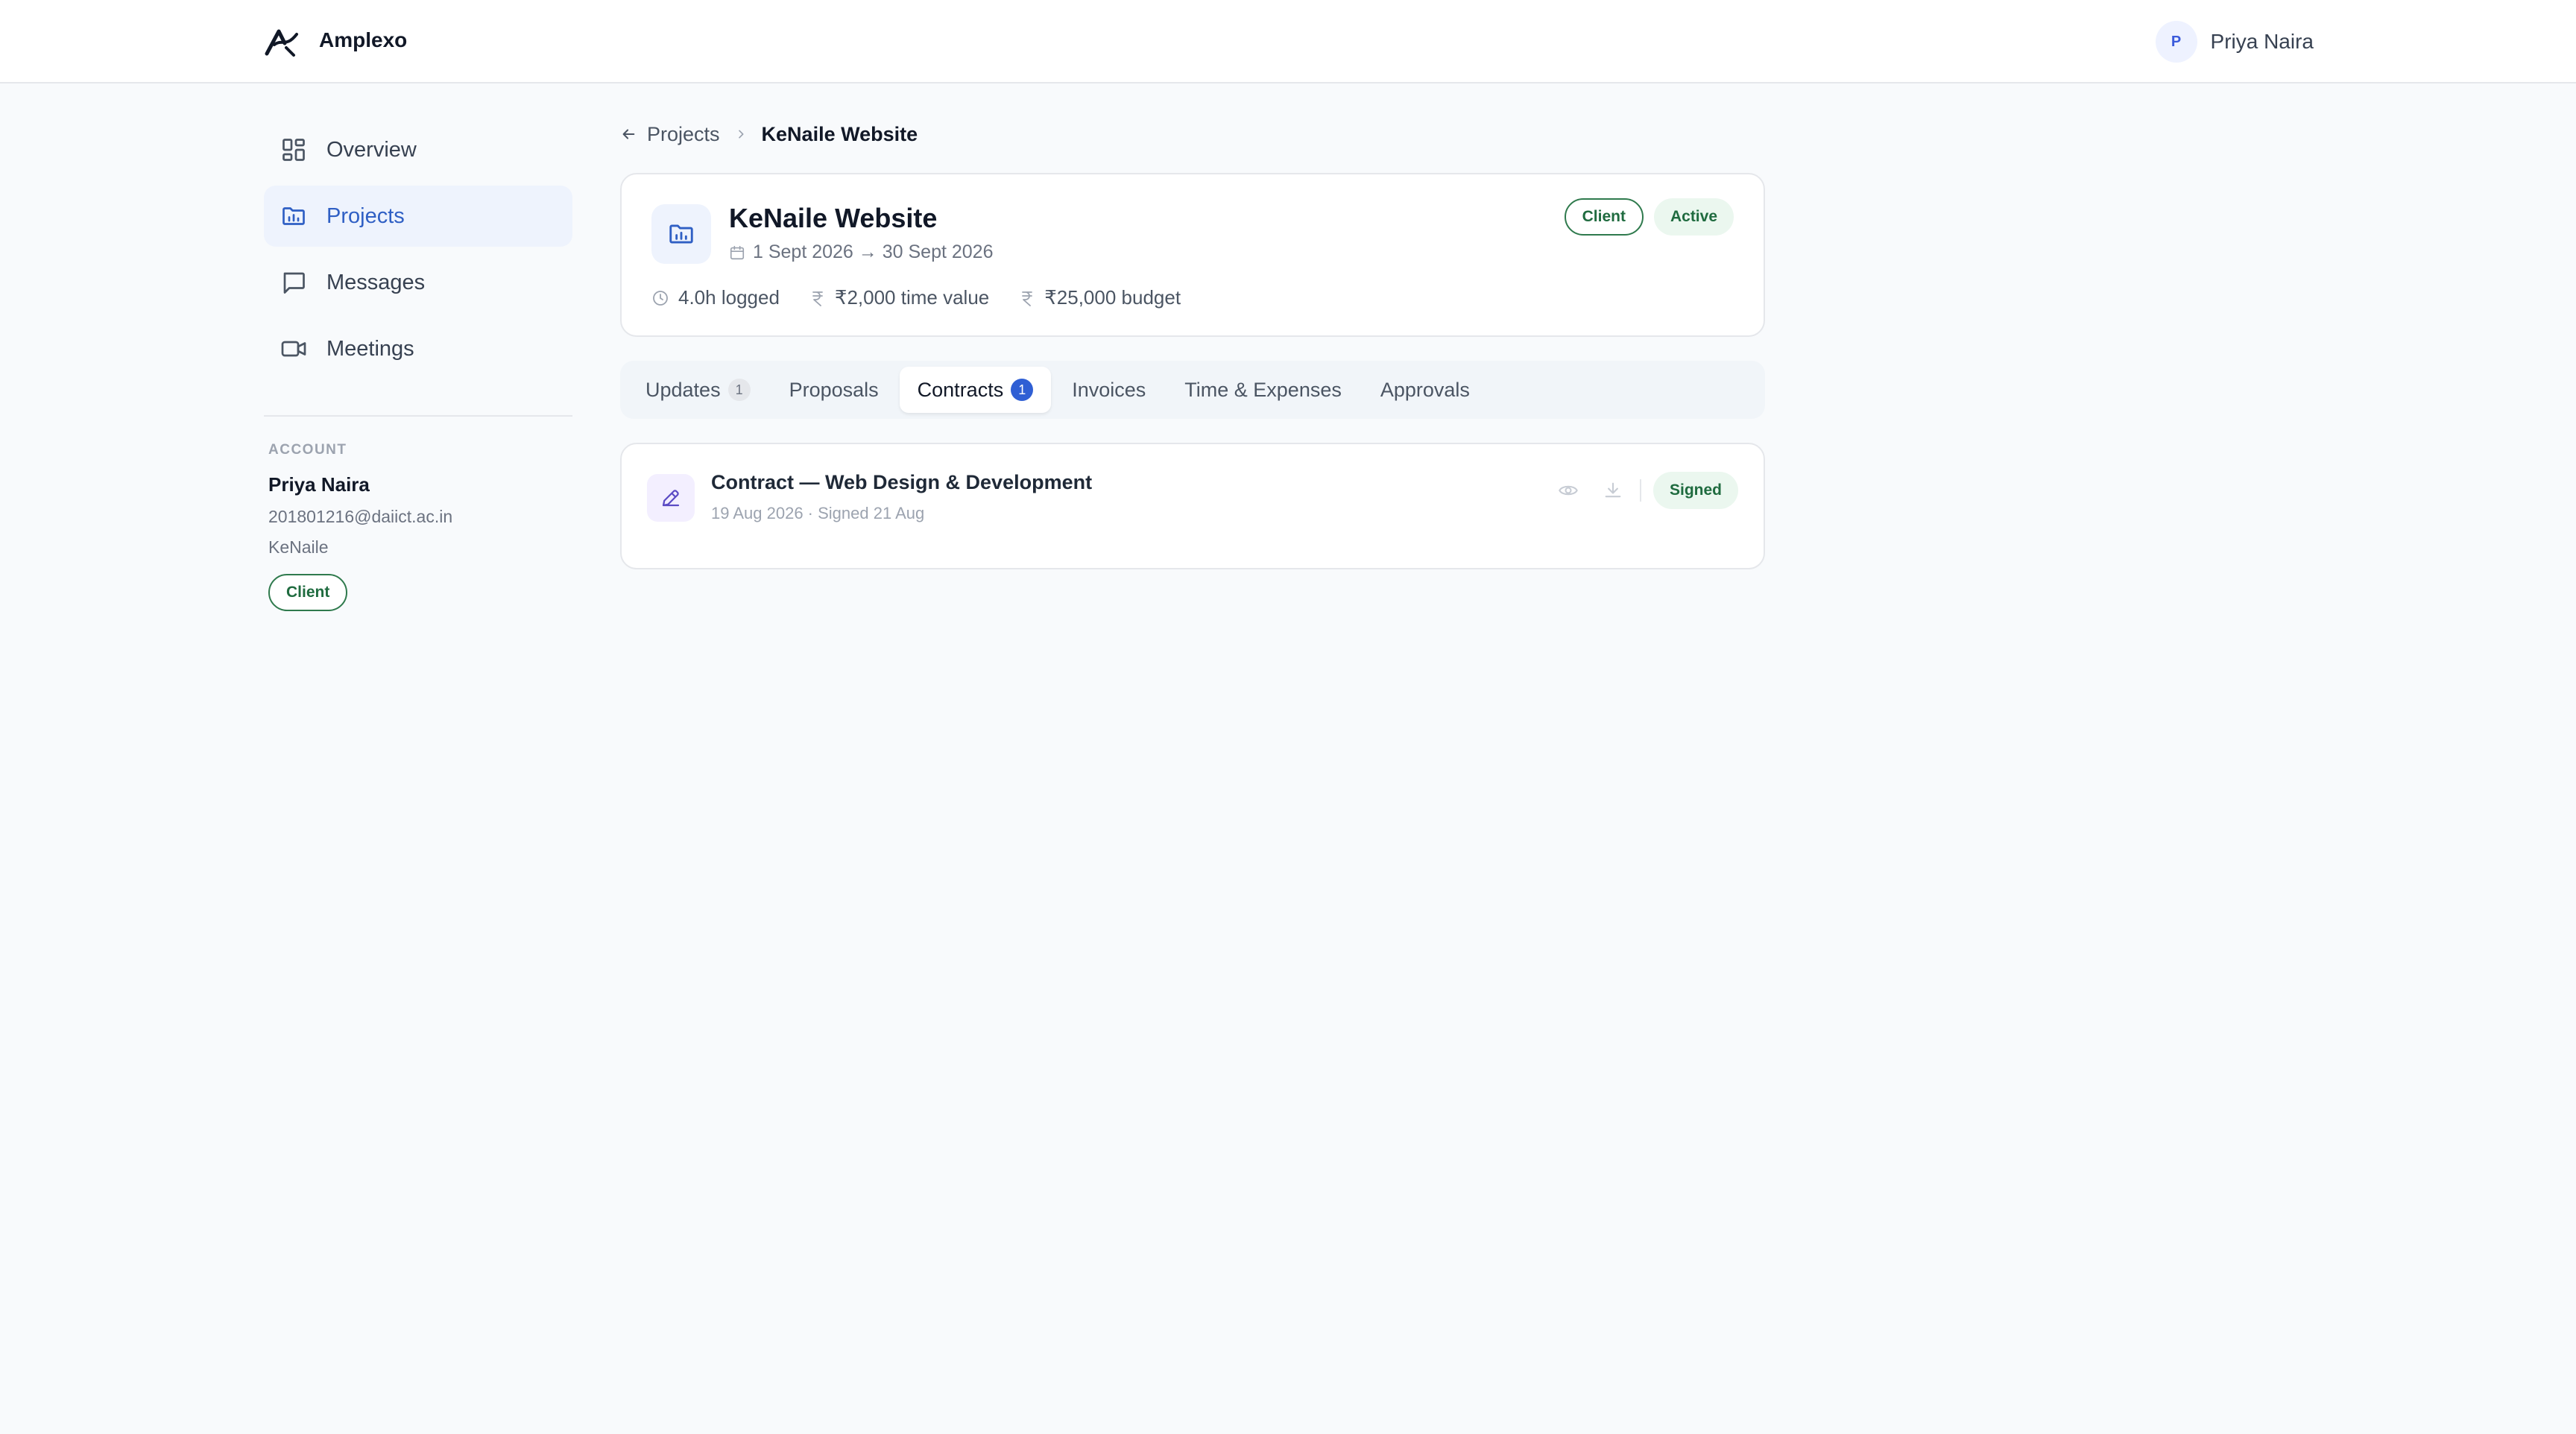 The width and height of the screenshot is (2576, 1434). I want to click on chevron-right-icon, so click(741, 134).